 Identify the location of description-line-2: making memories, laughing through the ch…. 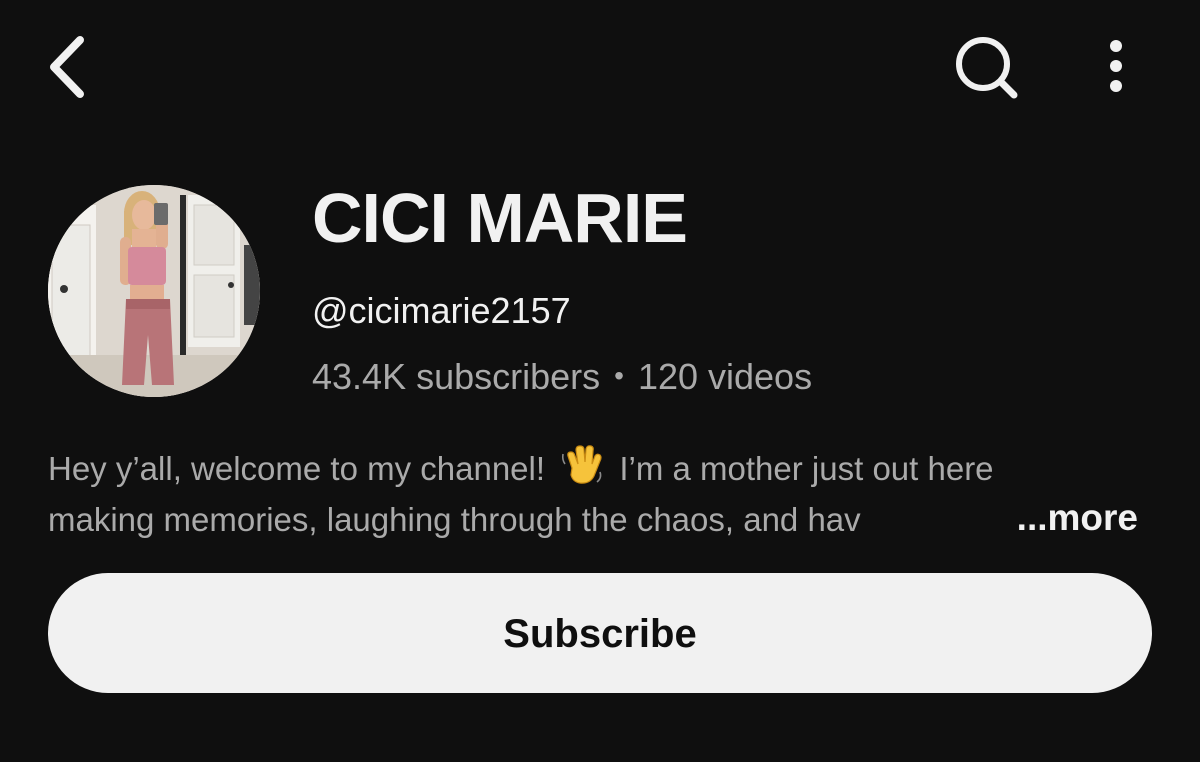
(593, 519).